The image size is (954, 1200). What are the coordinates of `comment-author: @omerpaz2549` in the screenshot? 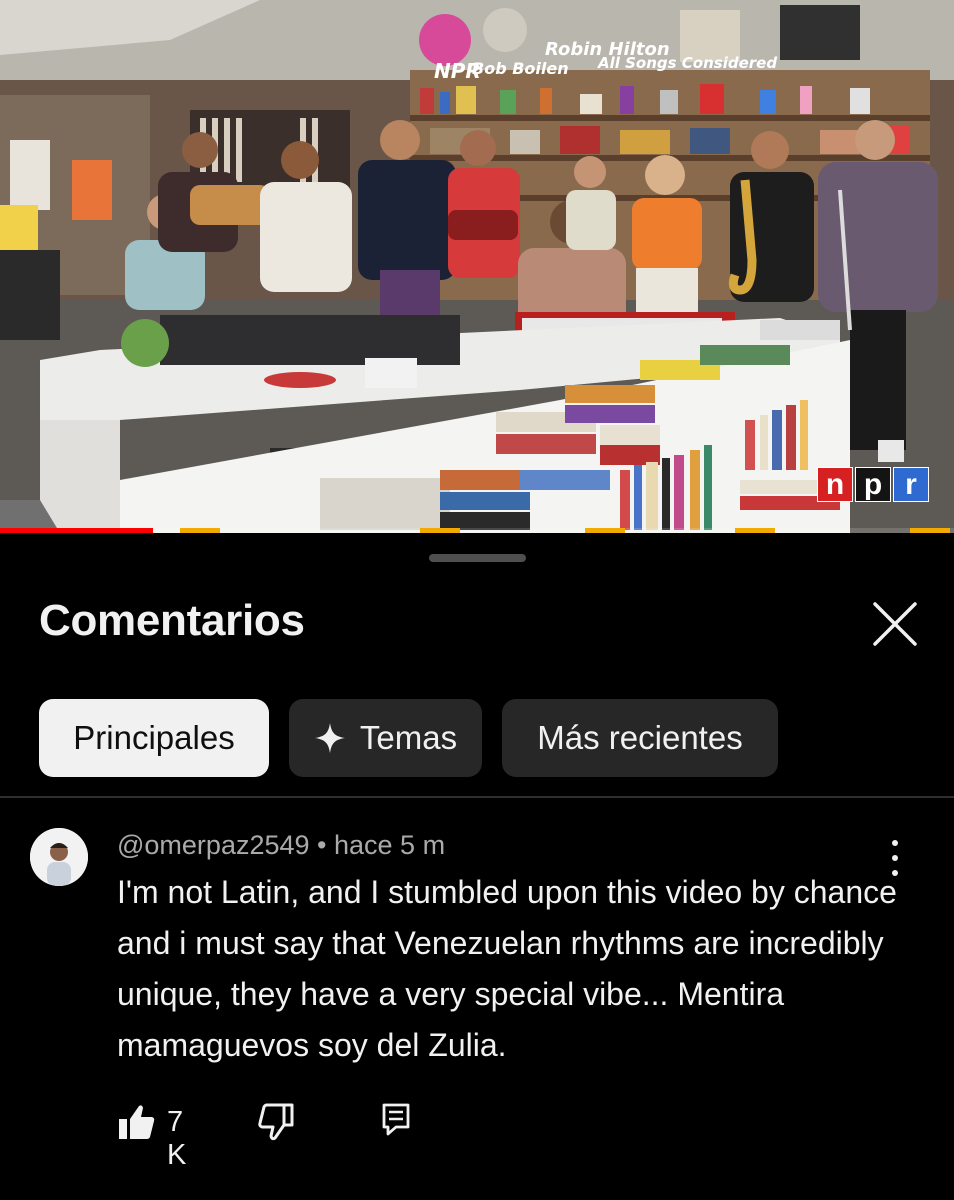 It's located at (213, 845).